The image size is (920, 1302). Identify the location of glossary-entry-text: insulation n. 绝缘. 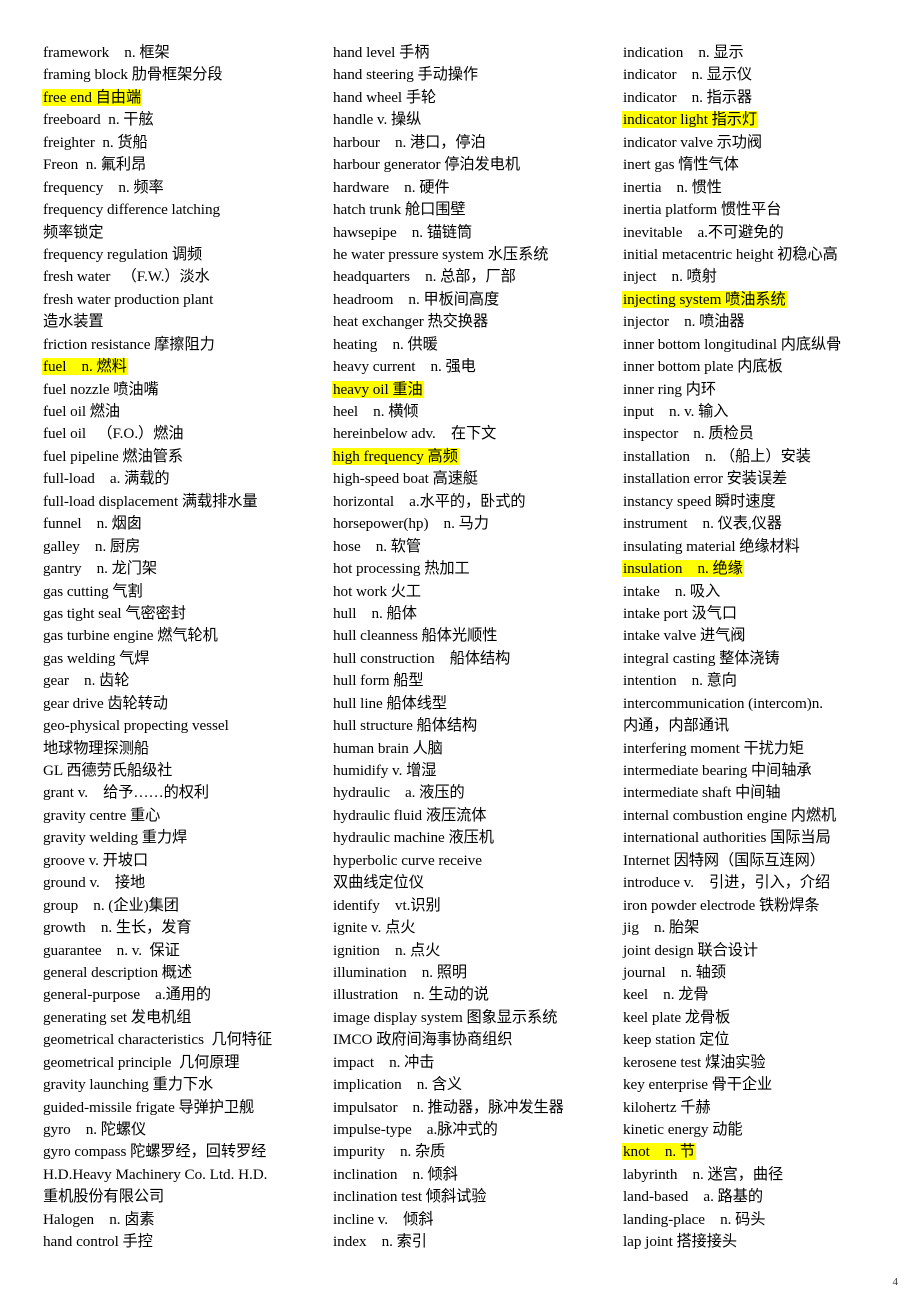
(683, 569).